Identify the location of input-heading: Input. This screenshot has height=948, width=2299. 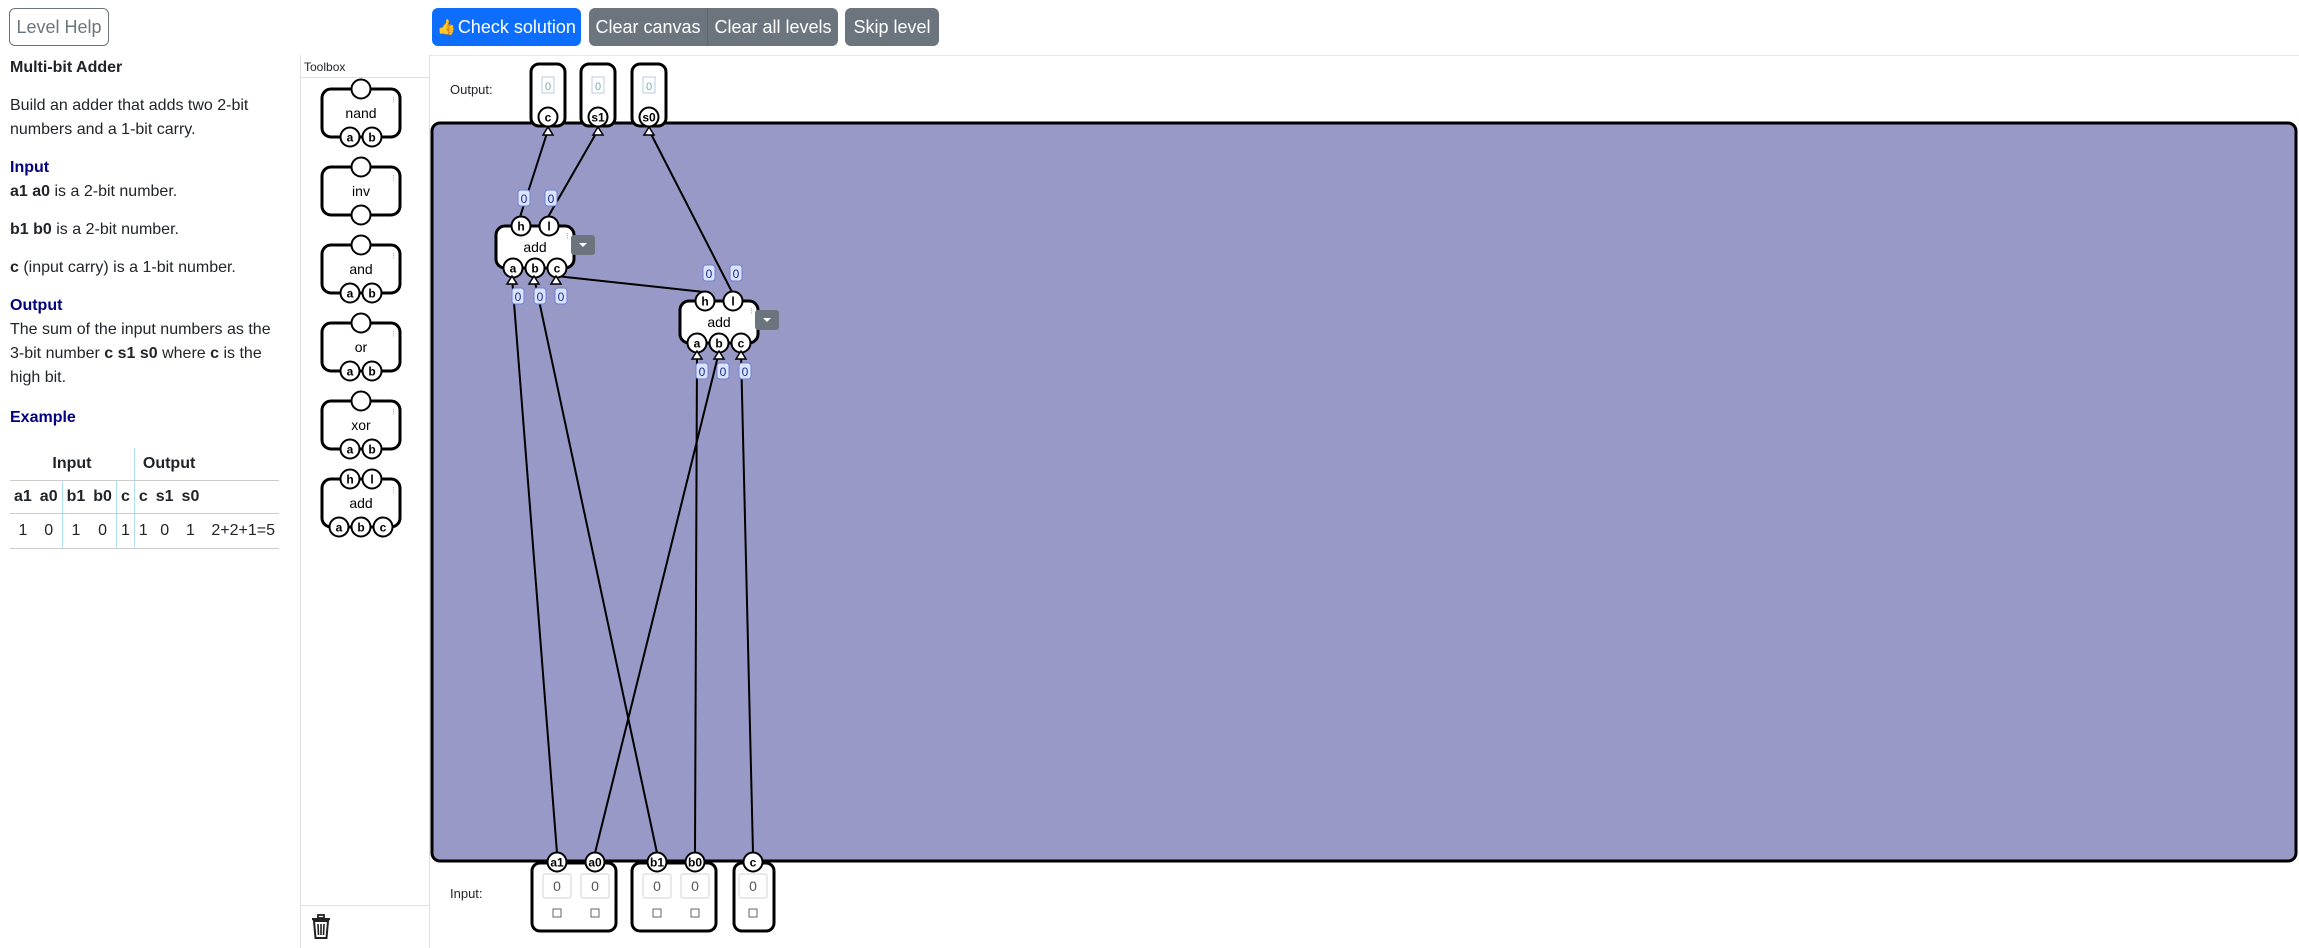
(30, 167).